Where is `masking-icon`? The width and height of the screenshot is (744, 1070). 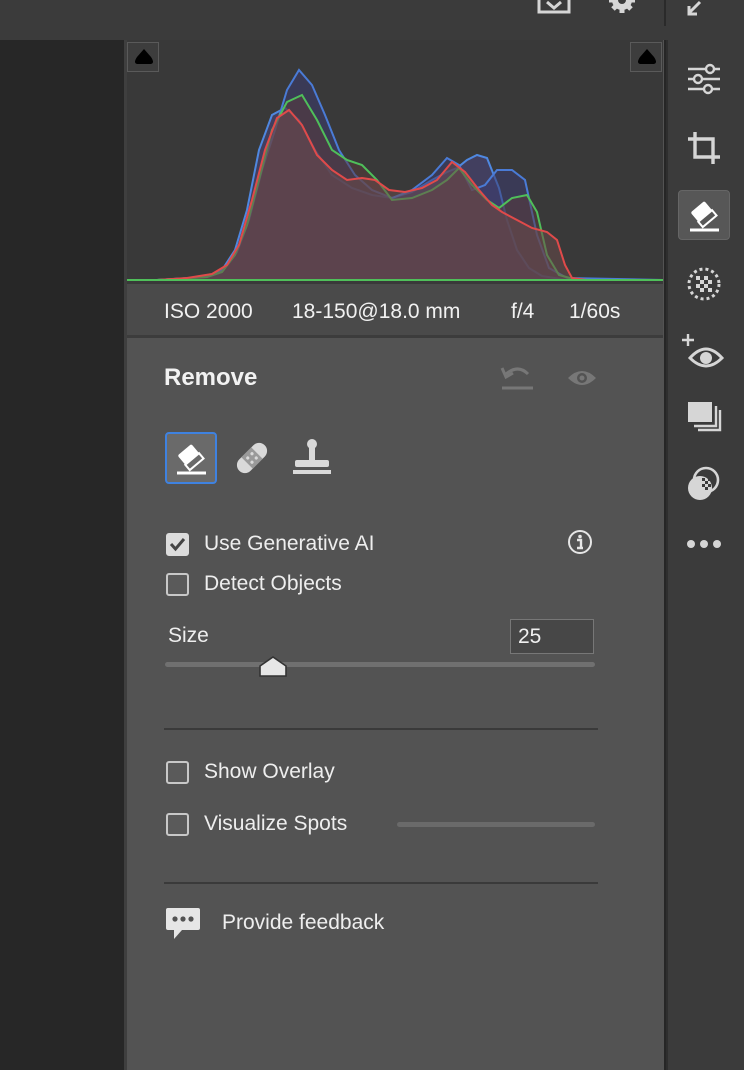 masking-icon is located at coordinates (704, 284).